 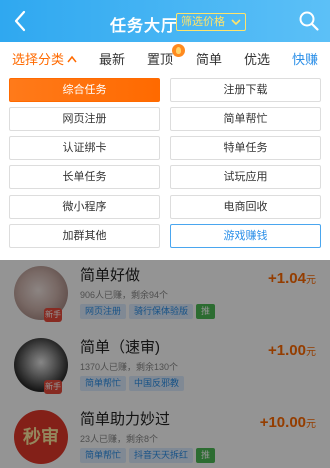 I want to click on tab-select-category: 选择分类, so click(x=44, y=58).